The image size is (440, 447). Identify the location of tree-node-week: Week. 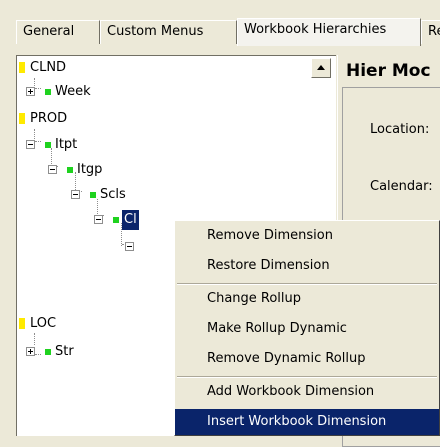
(92, 92).